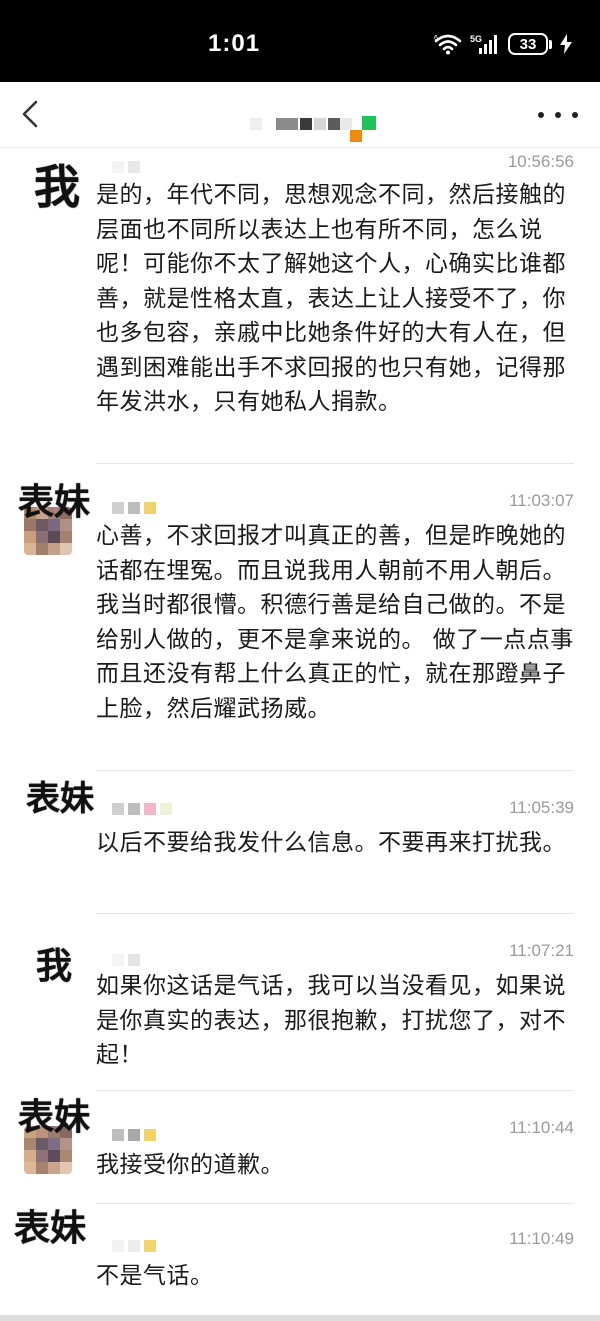  Describe the element at coordinates (541, 950) in the screenshot. I see `message-timestamp: 11:07:21` at that location.